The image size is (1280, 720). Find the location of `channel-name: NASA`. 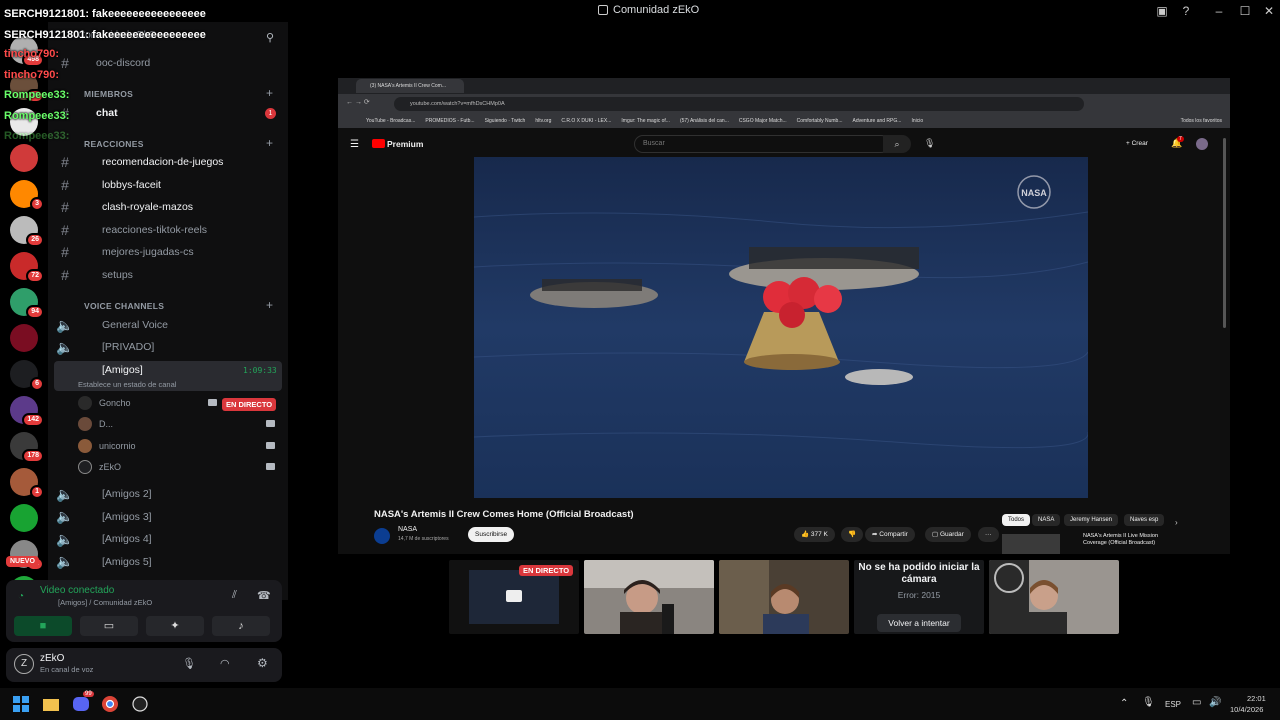

channel-name: NASA is located at coordinates (407, 529).